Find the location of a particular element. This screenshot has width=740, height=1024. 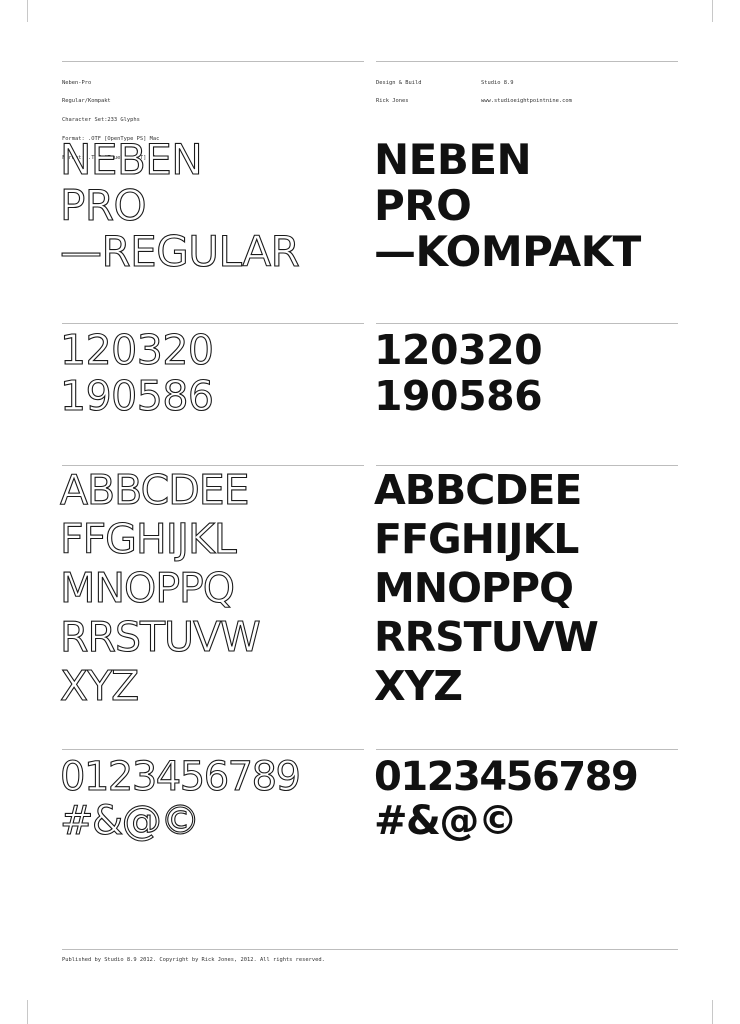

kompakt-alphabet-line: MNOPPQ is located at coordinates (474, 588).